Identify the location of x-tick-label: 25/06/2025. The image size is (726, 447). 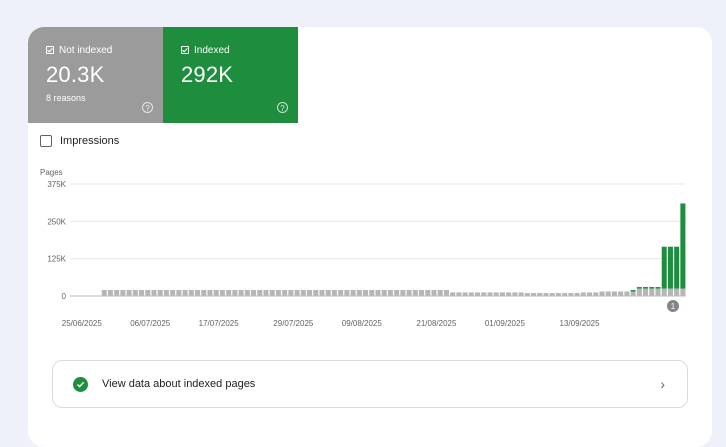
(82, 323).